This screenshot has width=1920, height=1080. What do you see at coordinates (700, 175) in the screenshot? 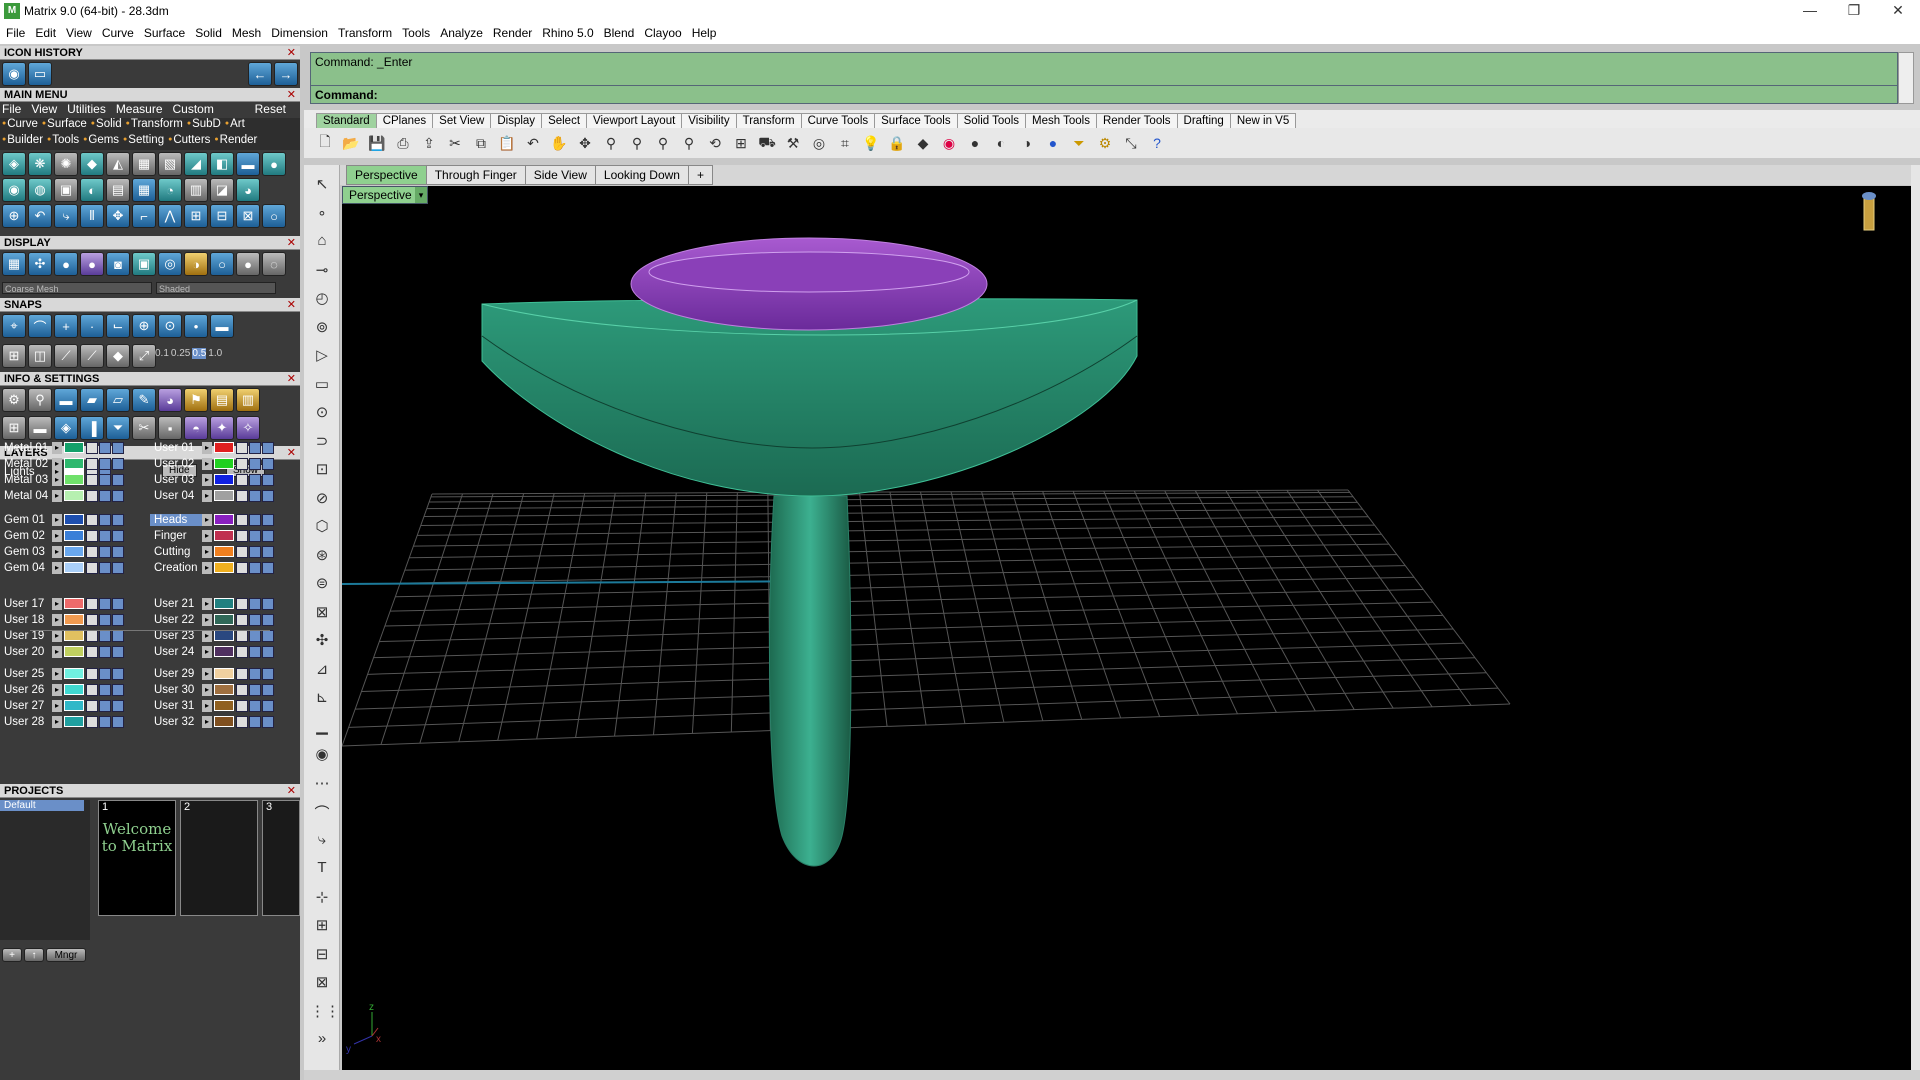
I see `viewport-tab-add: +` at bounding box center [700, 175].